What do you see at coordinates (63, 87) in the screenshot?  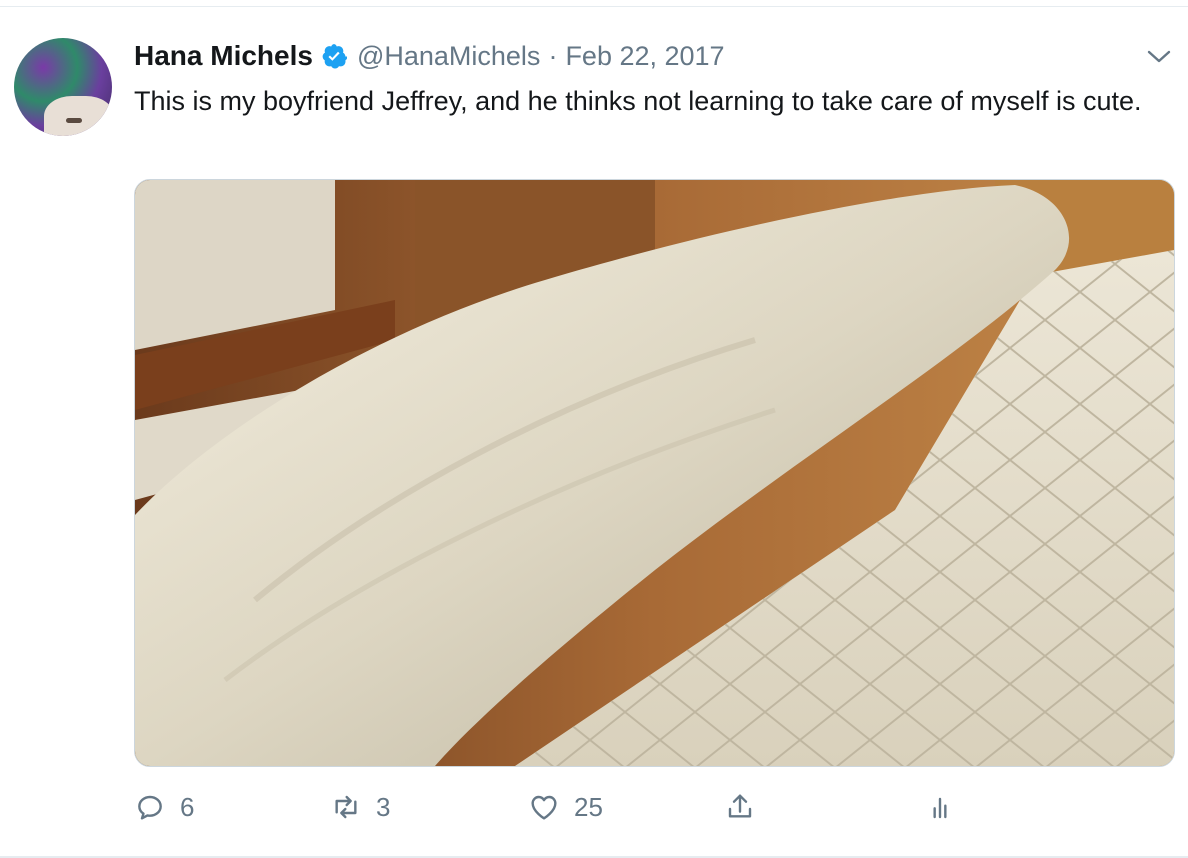 I see `avatar` at bounding box center [63, 87].